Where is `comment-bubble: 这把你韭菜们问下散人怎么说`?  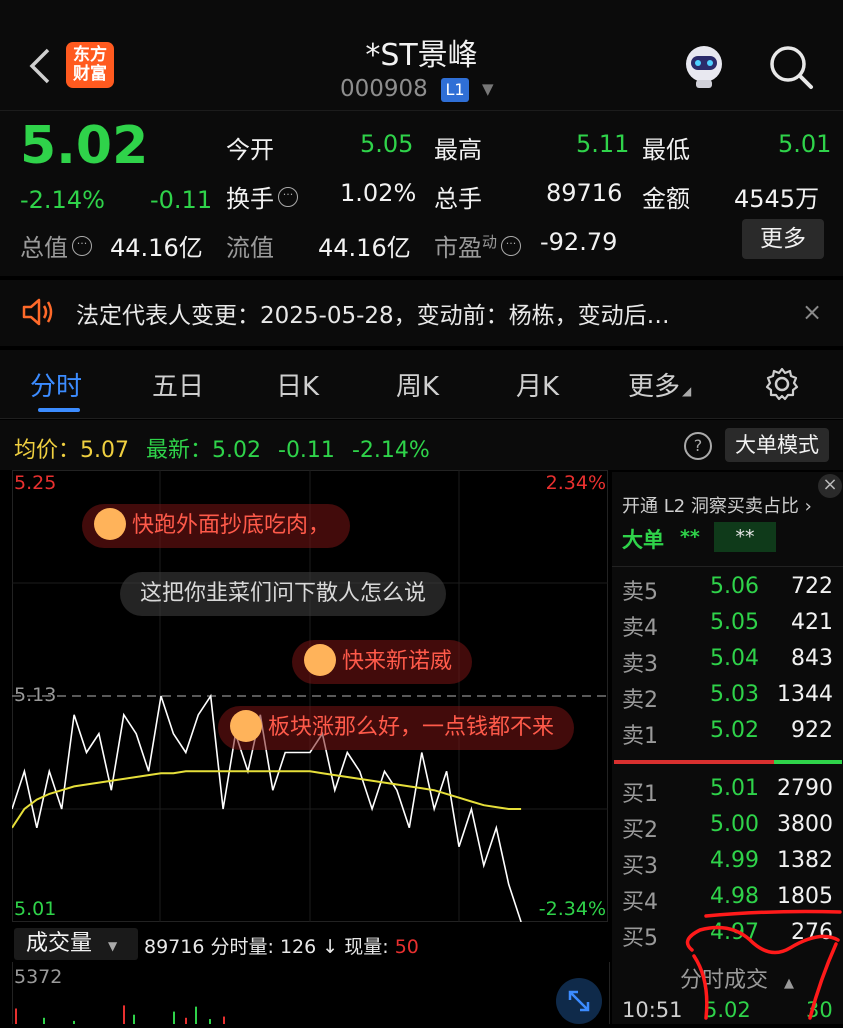 comment-bubble: 这把你韭菜们问下散人怎么说 is located at coordinates (283, 594).